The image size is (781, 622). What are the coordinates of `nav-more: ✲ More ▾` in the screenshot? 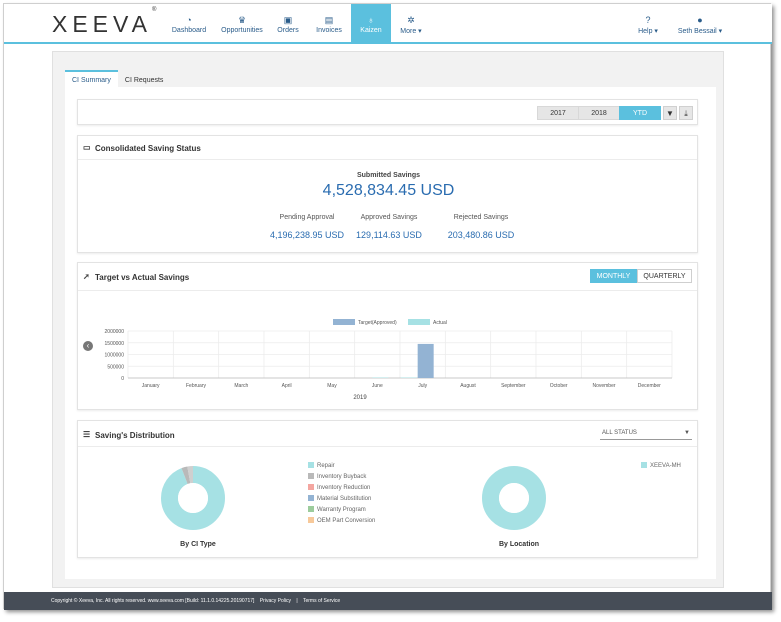 It's located at (411, 24).